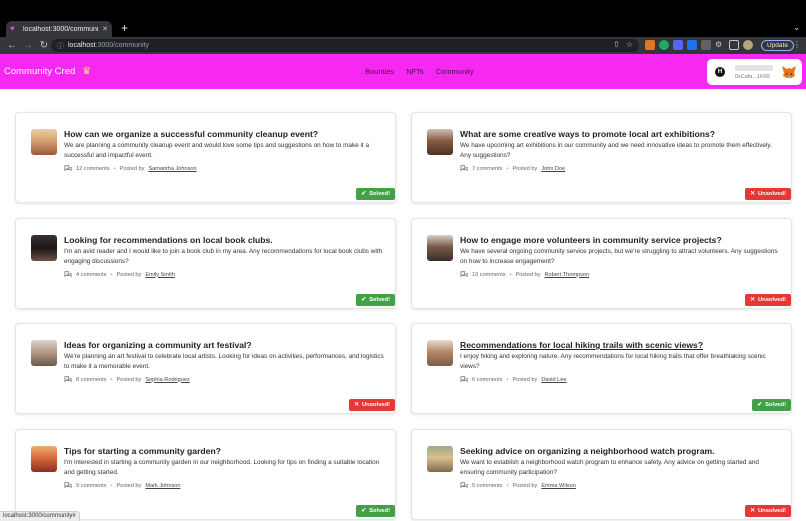 This screenshot has height=521, width=806. What do you see at coordinates (415, 71) in the screenshot?
I see `nav-nfts: NFTs` at bounding box center [415, 71].